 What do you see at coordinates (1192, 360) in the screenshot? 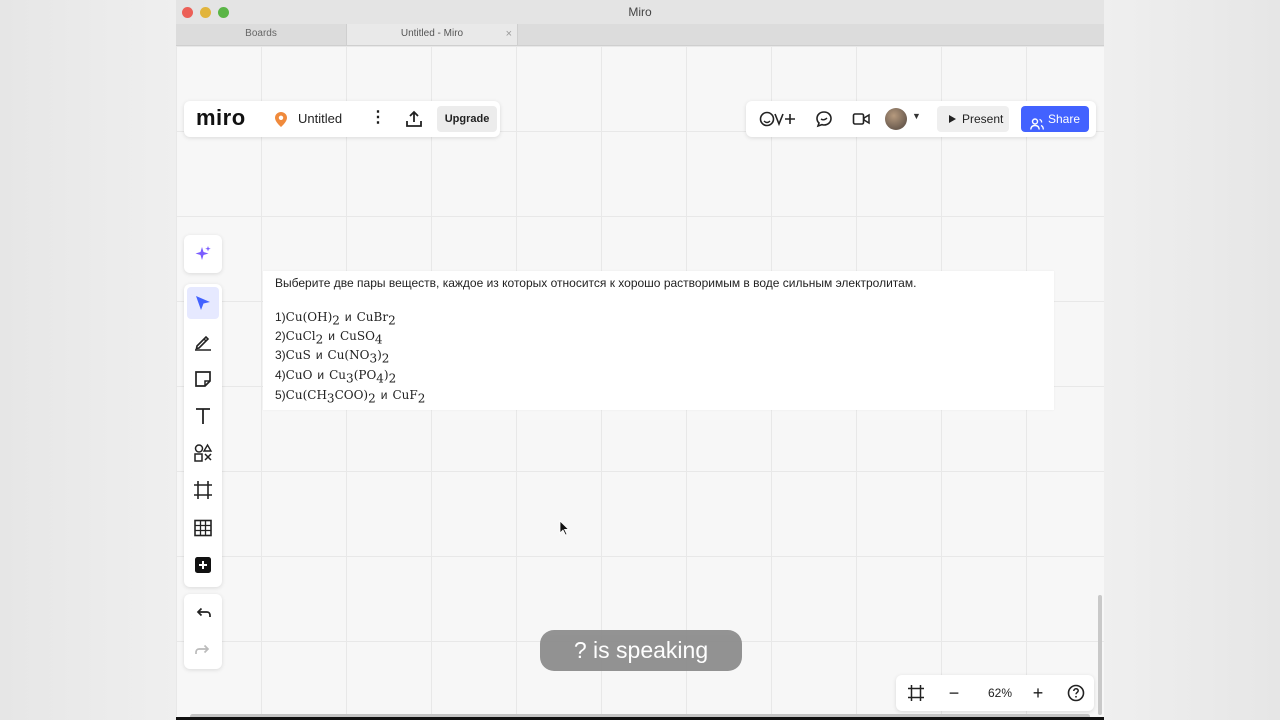
I see `right-backdrop` at bounding box center [1192, 360].